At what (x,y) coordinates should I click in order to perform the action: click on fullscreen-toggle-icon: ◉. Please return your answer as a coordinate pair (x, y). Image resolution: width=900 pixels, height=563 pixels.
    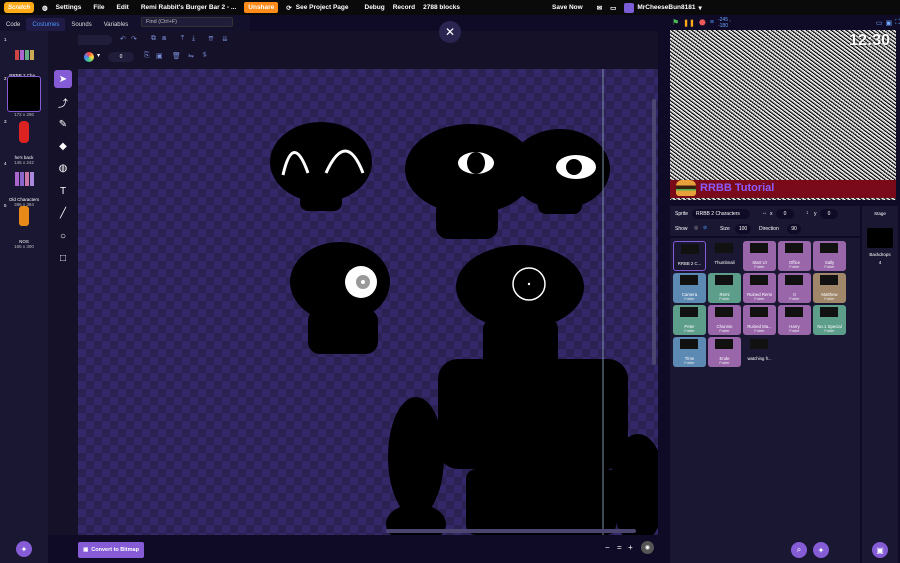
    Looking at the image, I should click on (647, 547).